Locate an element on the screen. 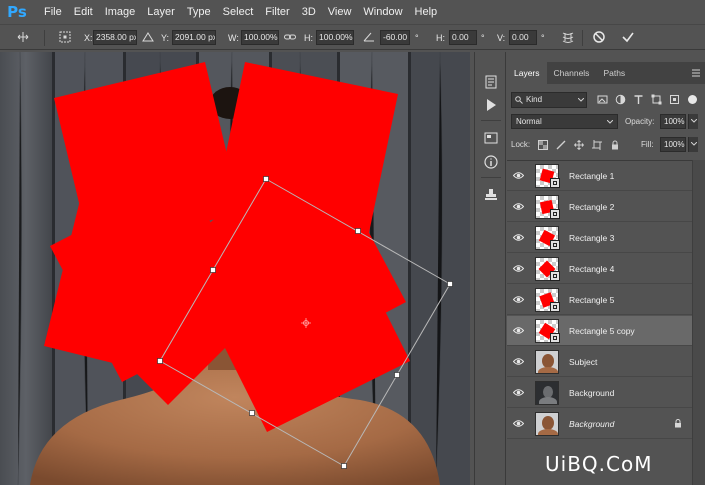  h-skew-field: 0.00 is located at coordinates (463, 37).